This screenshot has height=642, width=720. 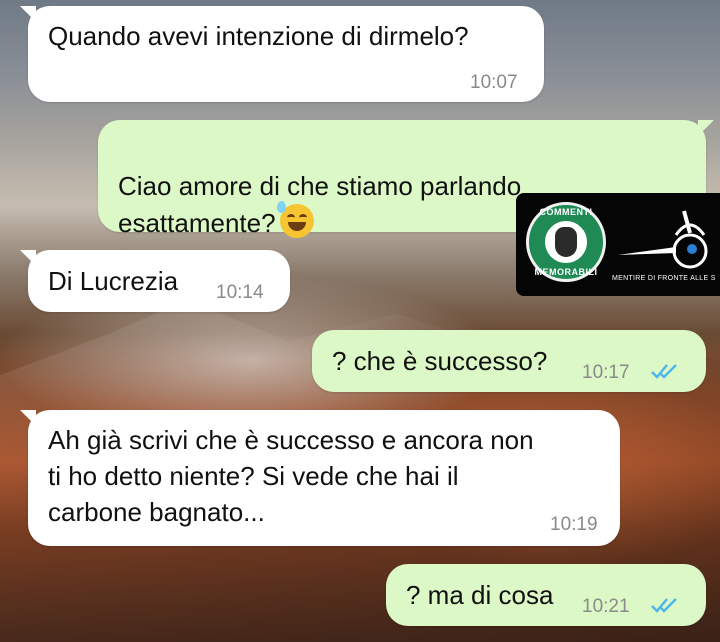 I want to click on message-bubble-outgoing: ? ma di cosa 10:21, so click(x=546, y=595).